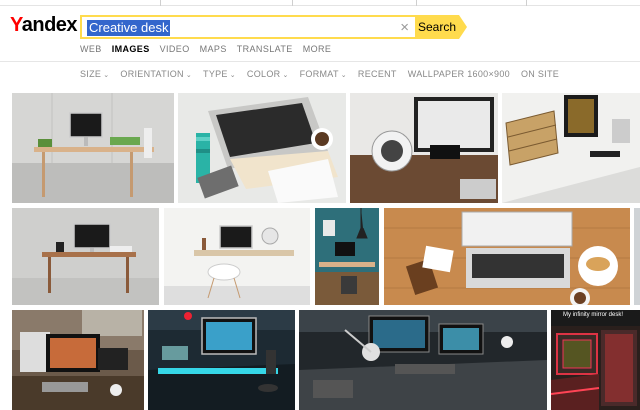 Image resolution: width=640 pixels, height=410 pixels. Describe the element at coordinates (404, 28) in the screenshot. I see `clear-icon: ×` at that location.